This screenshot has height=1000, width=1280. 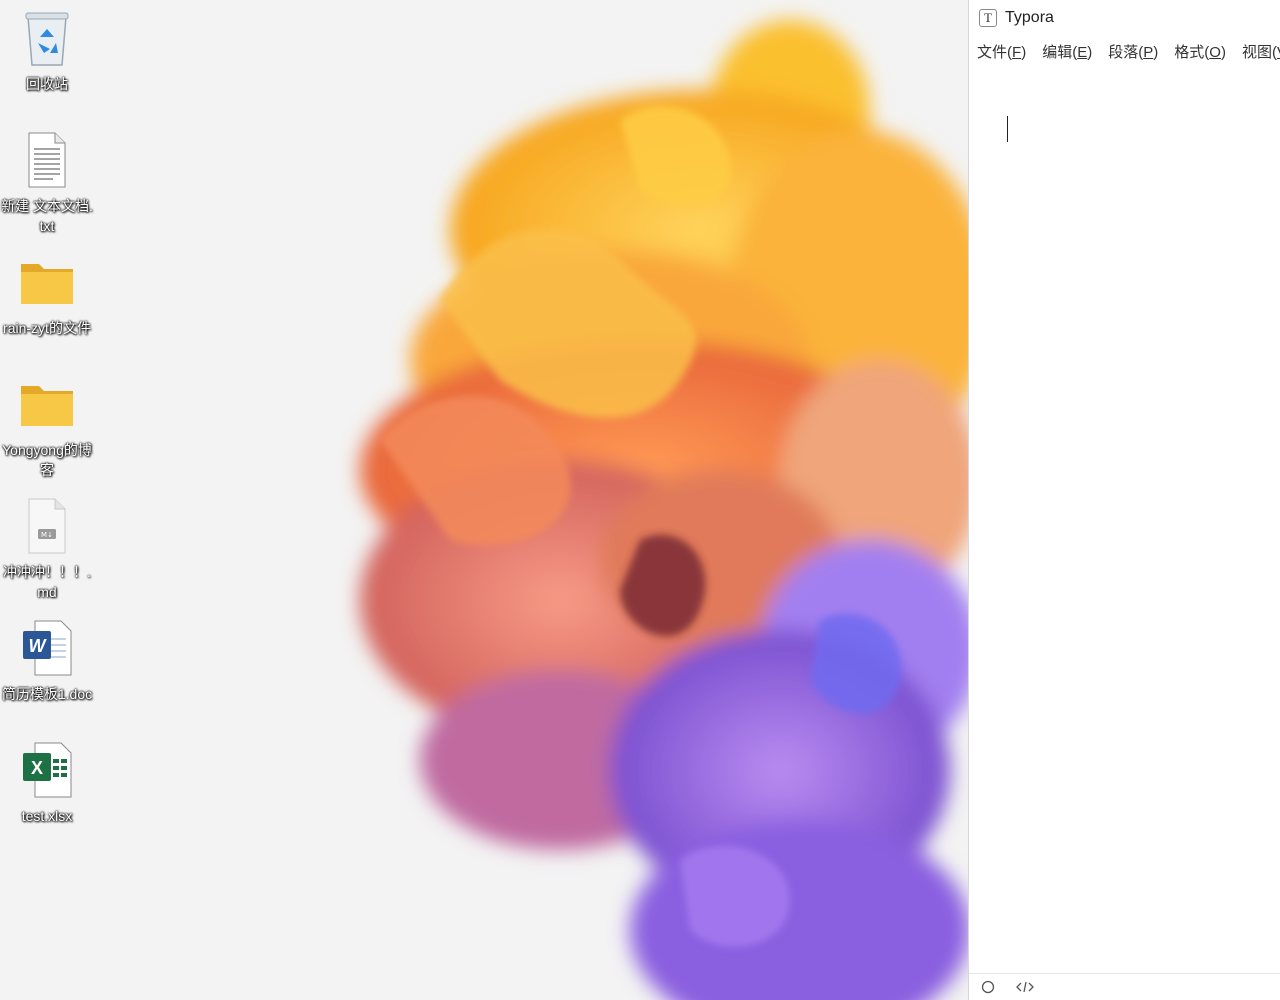 I want to click on desktop-icon-label: 回收站, so click(x=47, y=84).